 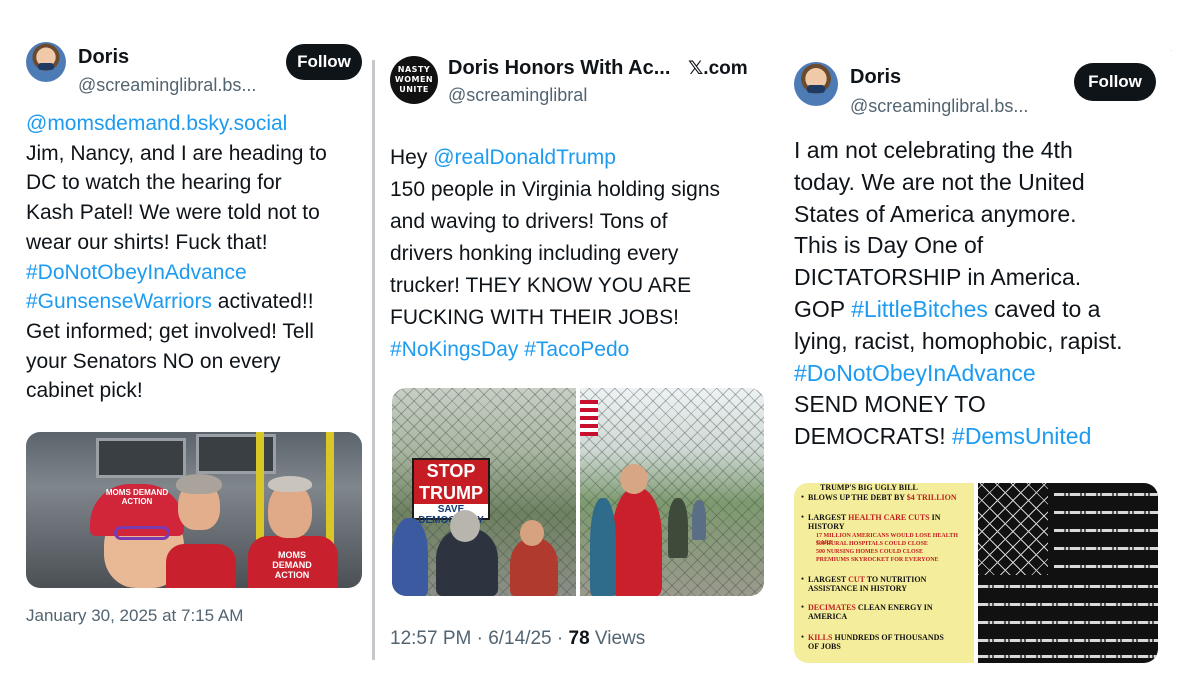 I want to click on avatar-text: WOMEN, so click(x=414, y=79).